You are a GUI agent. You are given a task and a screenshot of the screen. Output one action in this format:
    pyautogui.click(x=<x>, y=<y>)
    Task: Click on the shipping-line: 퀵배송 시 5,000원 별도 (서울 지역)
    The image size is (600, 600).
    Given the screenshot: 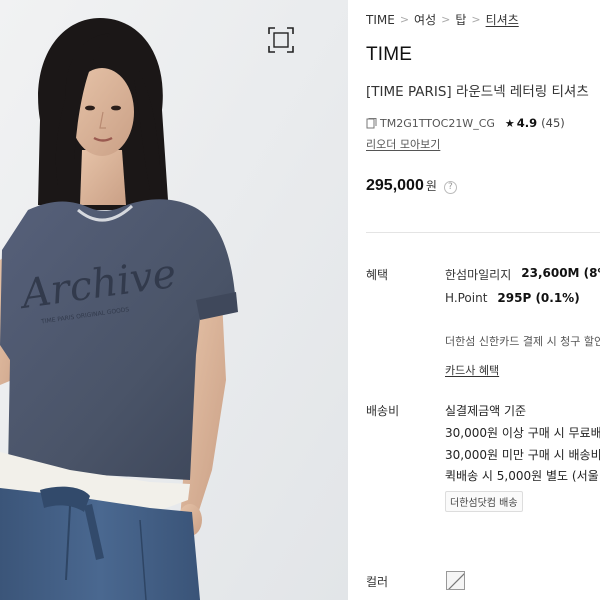 What is the action you would take?
    pyautogui.click(x=522, y=476)
    